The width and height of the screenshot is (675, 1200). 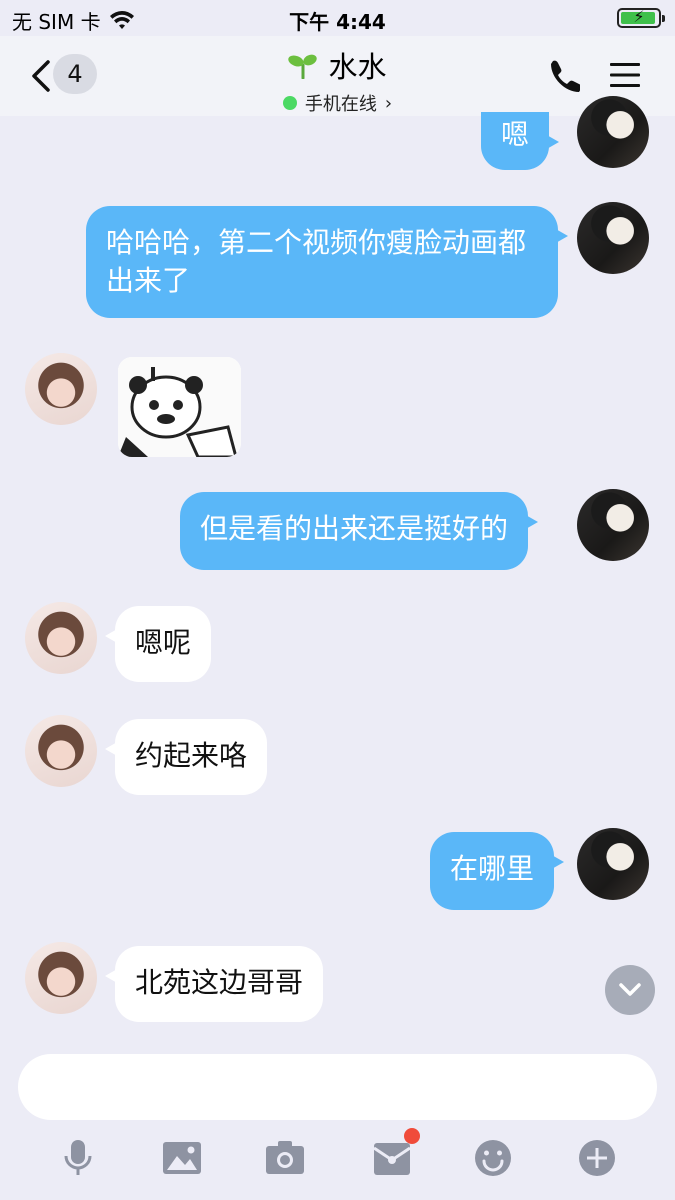 I want to click on message-bubble: 嗯呢, so click(x=158, y=644).